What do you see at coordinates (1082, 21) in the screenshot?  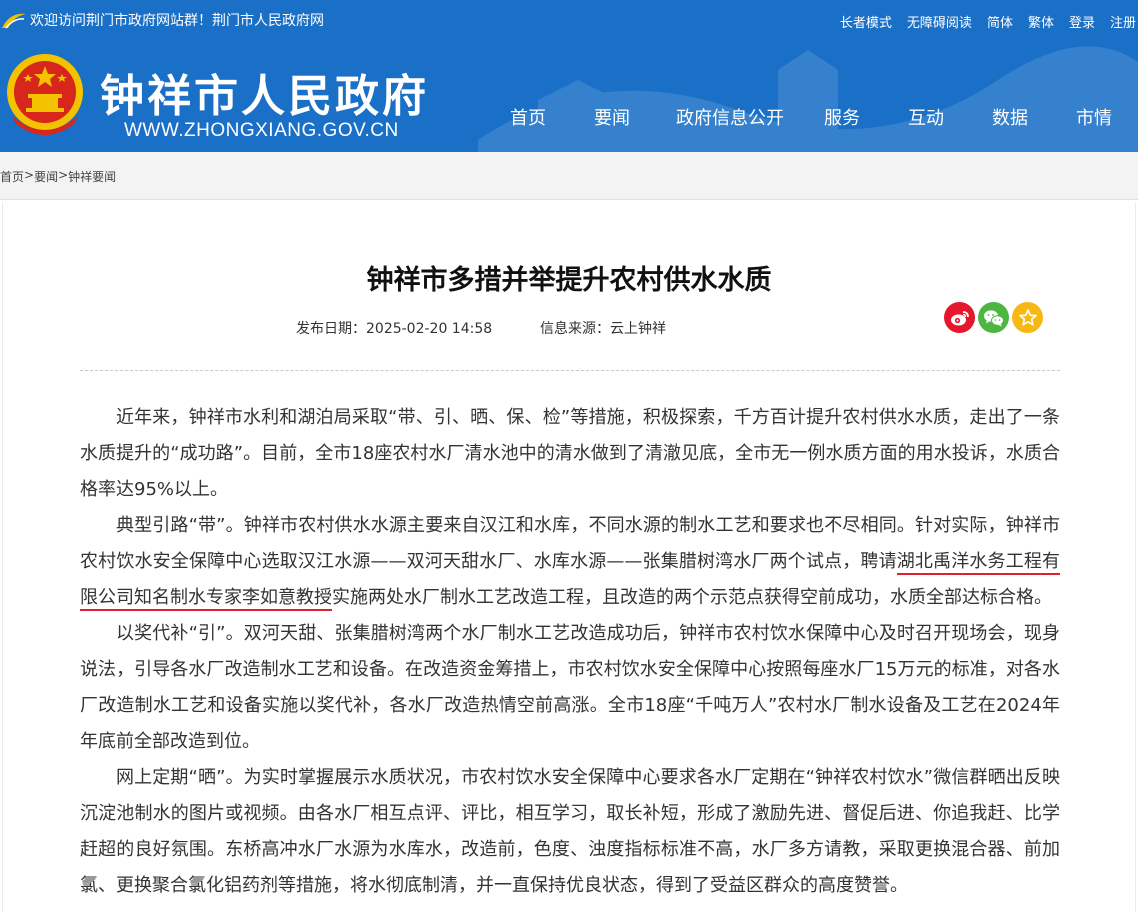 I see `login-link: 登录` at bounding box center [1082, 21].